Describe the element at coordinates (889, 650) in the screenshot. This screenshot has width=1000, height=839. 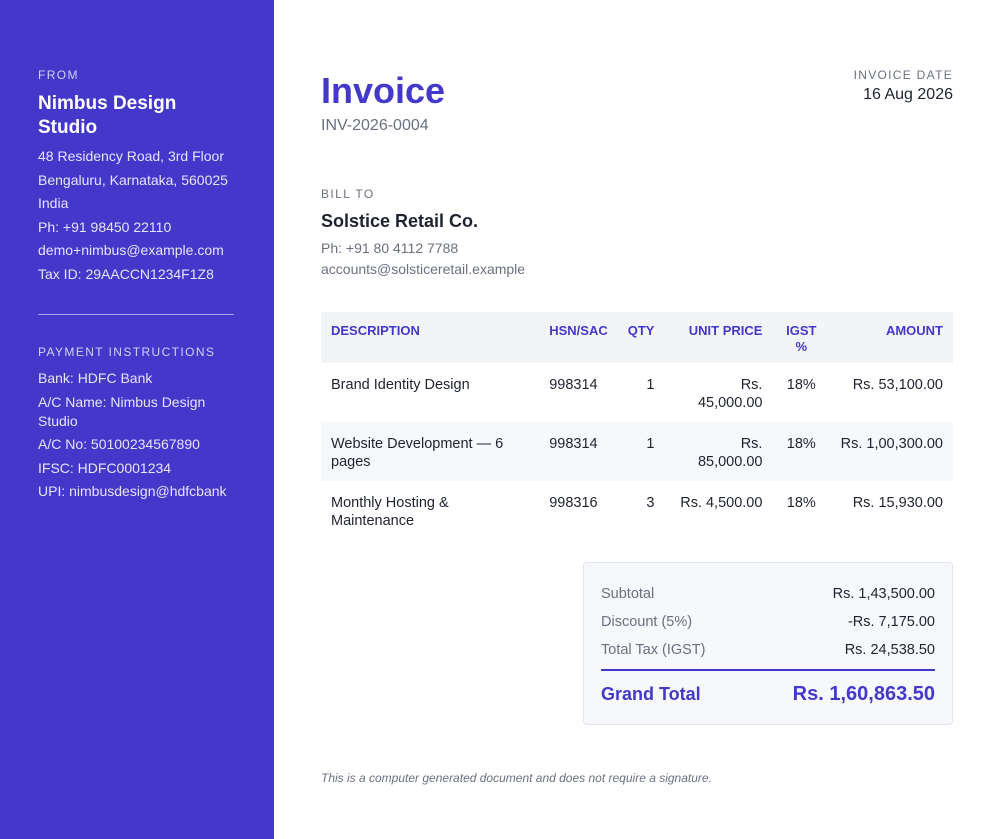
I see `tax-value: Rs. 24,538.50` at that location.